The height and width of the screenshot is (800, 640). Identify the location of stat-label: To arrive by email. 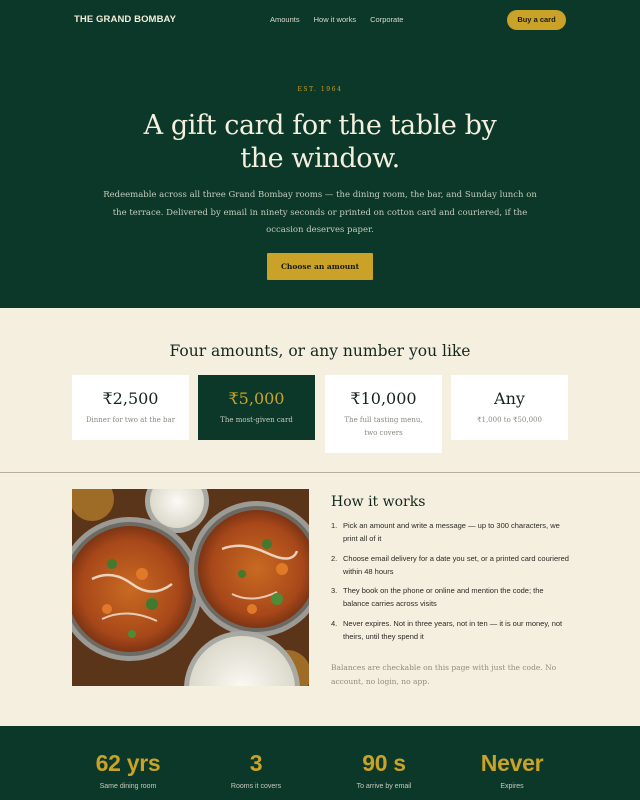
(384, 786).